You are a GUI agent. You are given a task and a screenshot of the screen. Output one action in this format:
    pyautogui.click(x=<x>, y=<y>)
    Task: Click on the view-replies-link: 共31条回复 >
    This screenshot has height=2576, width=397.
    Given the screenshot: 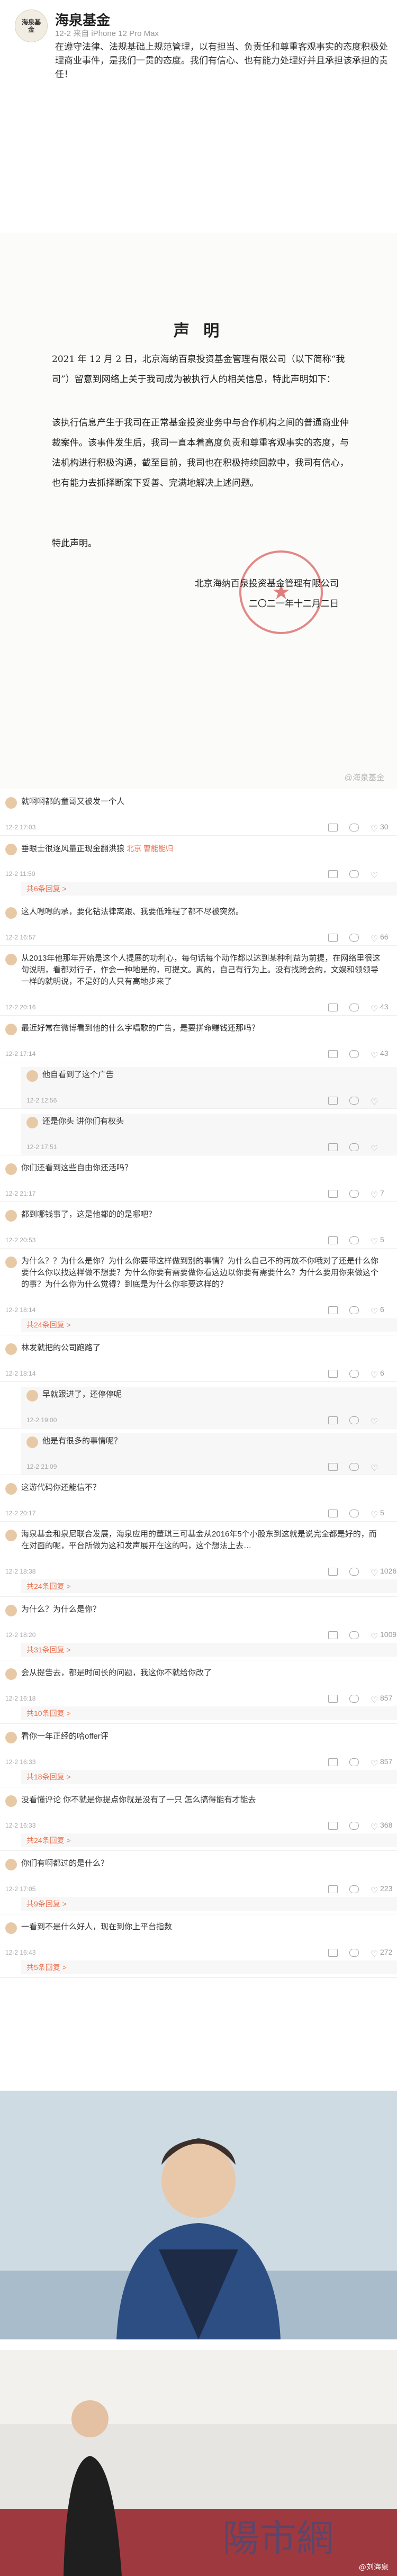 What is the action you would take?
    pyautogui.click(x=209, y=1650)
    